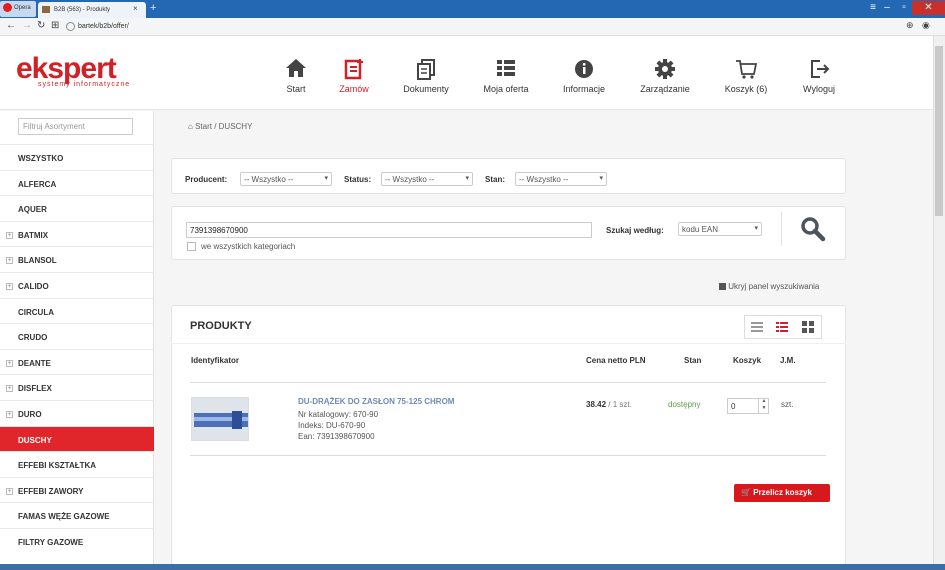 This screenshot has height=570, width=945. I want to click on nav-my-offer: Moja oferta, so click(506, 76).